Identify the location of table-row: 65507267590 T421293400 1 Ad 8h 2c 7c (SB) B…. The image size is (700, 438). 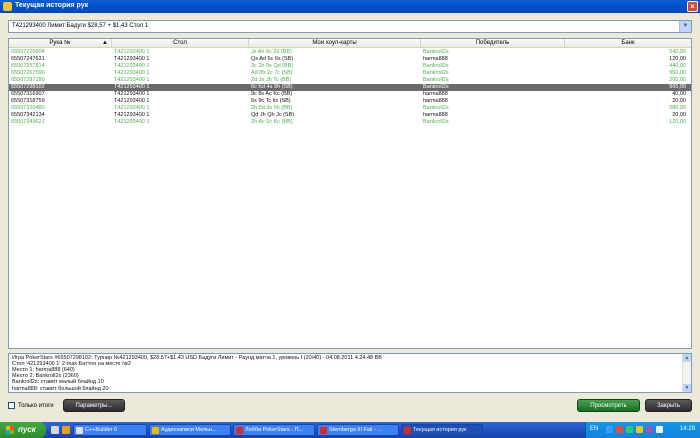
(350, 73).